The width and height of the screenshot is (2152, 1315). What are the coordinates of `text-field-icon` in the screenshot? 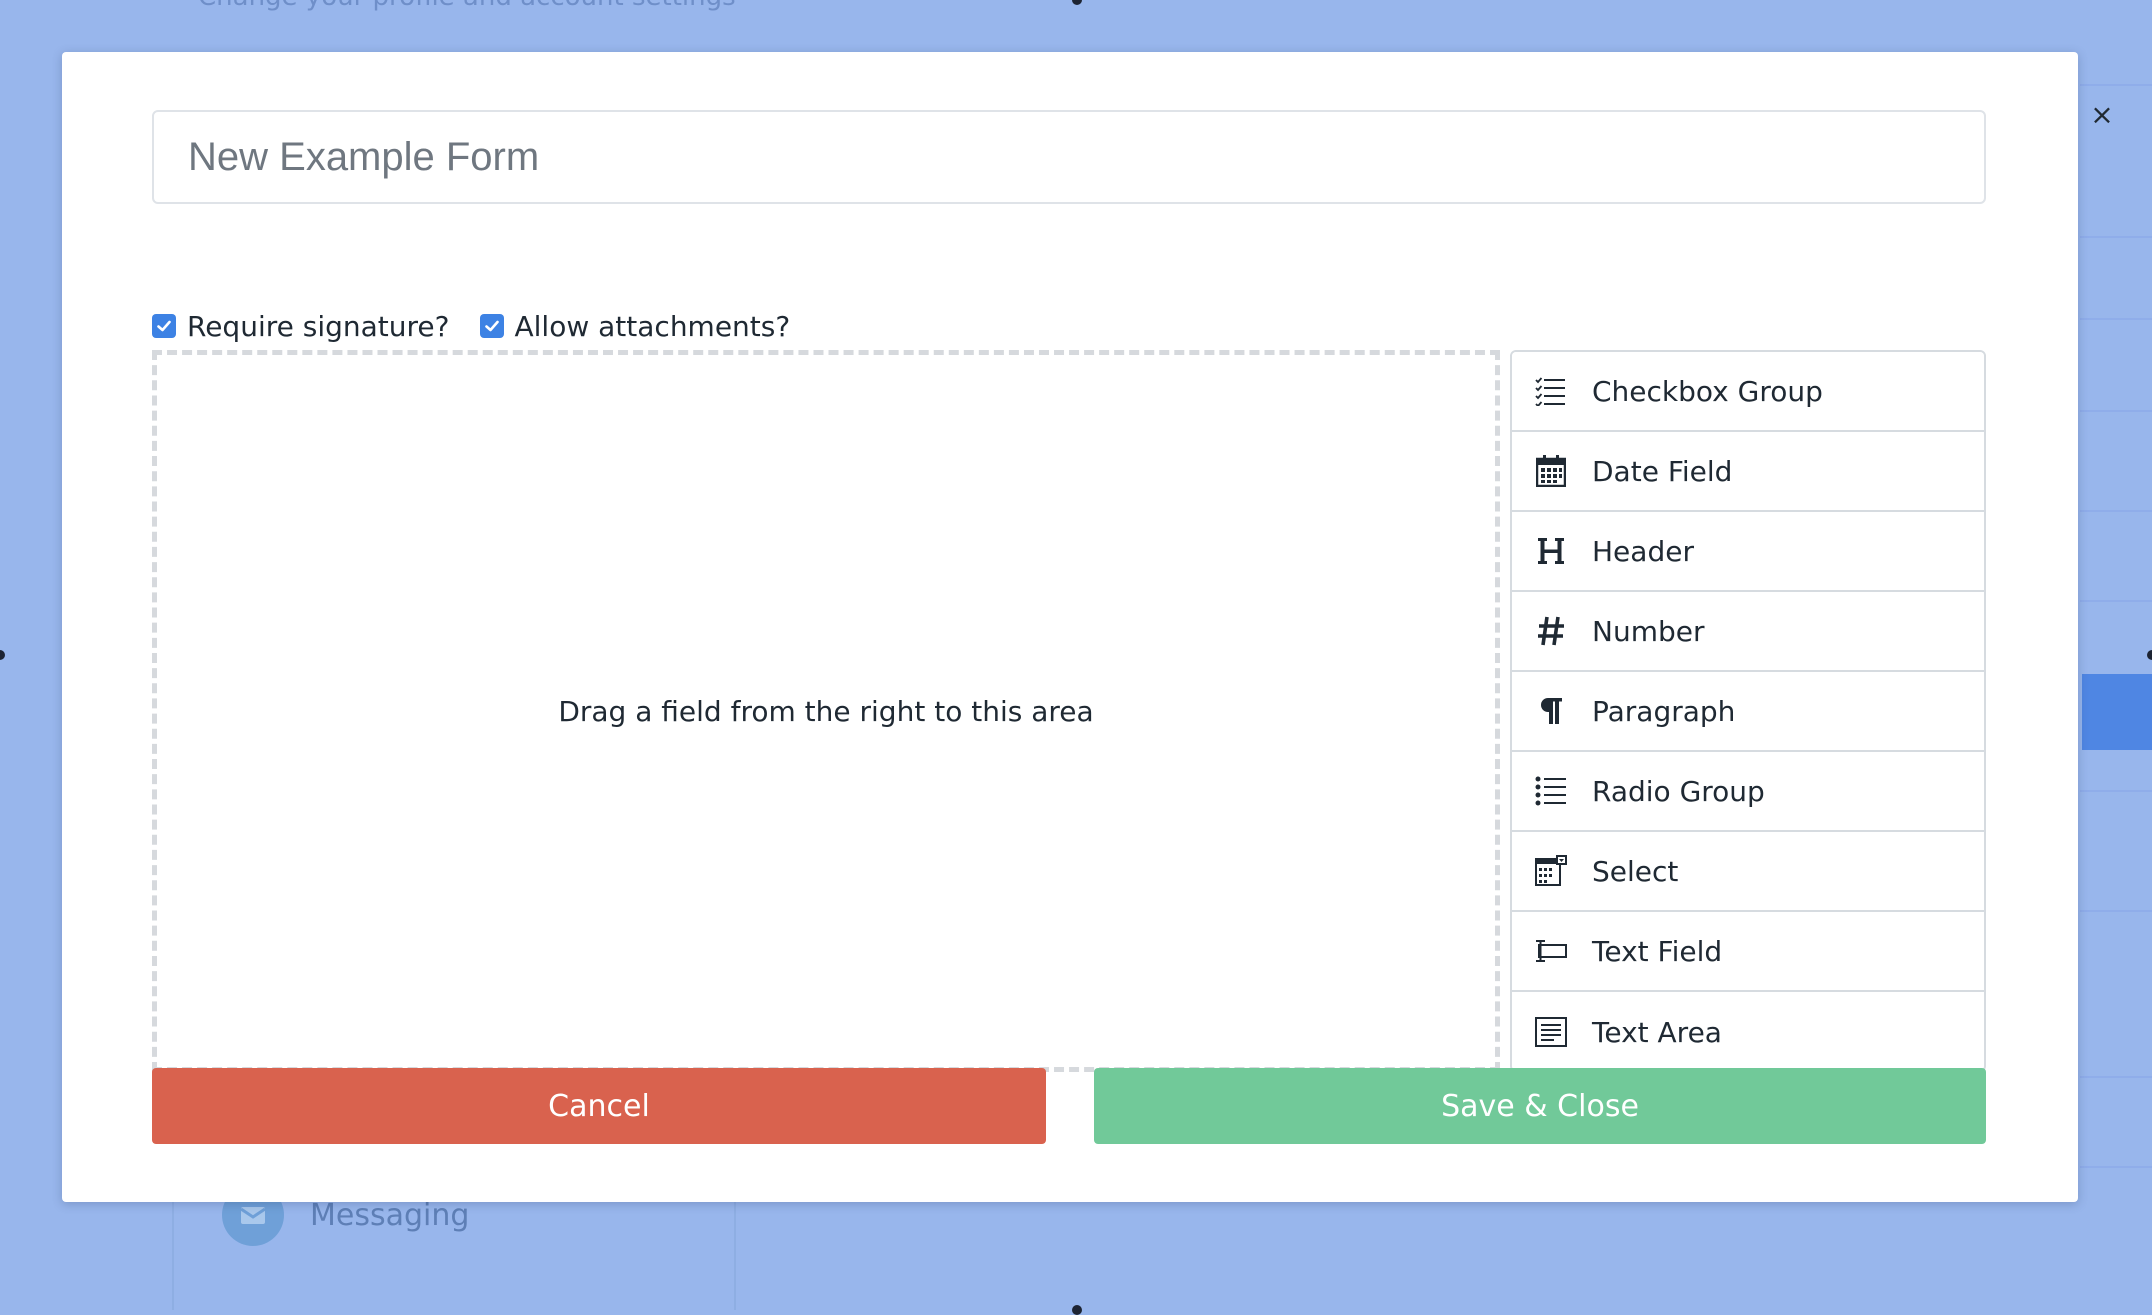 It's located at (1551, 951).